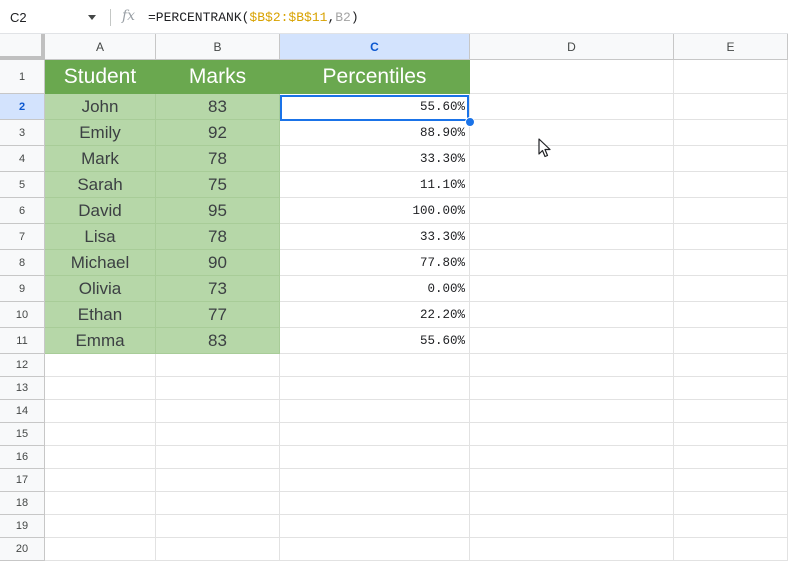 The width and height of the screenshot is (788, 565). I want to click on marks-cell: 77, so click(218, 315).